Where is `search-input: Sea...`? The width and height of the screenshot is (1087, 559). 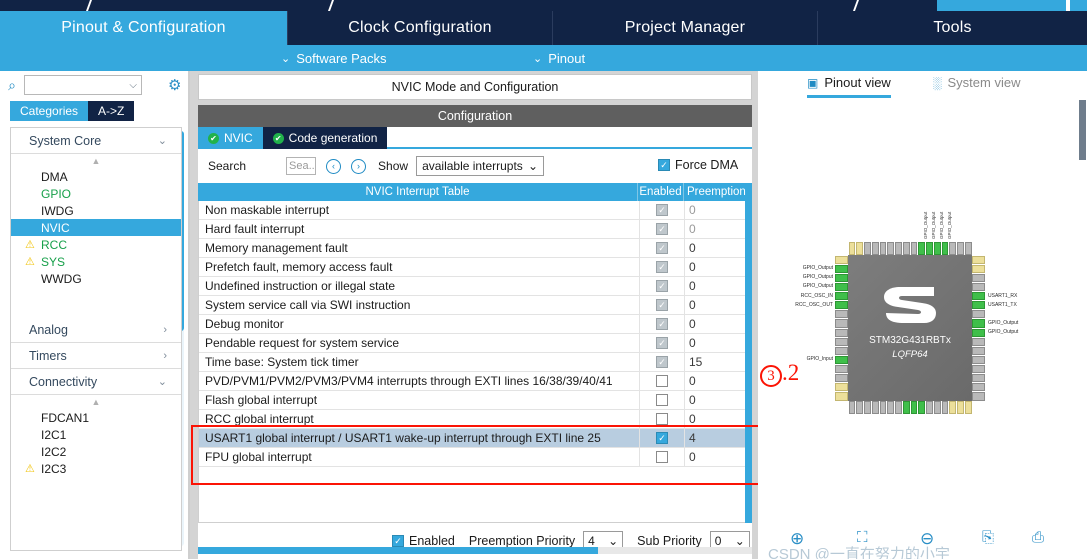 search-input: Sea... is located at coordinates (301, 166).